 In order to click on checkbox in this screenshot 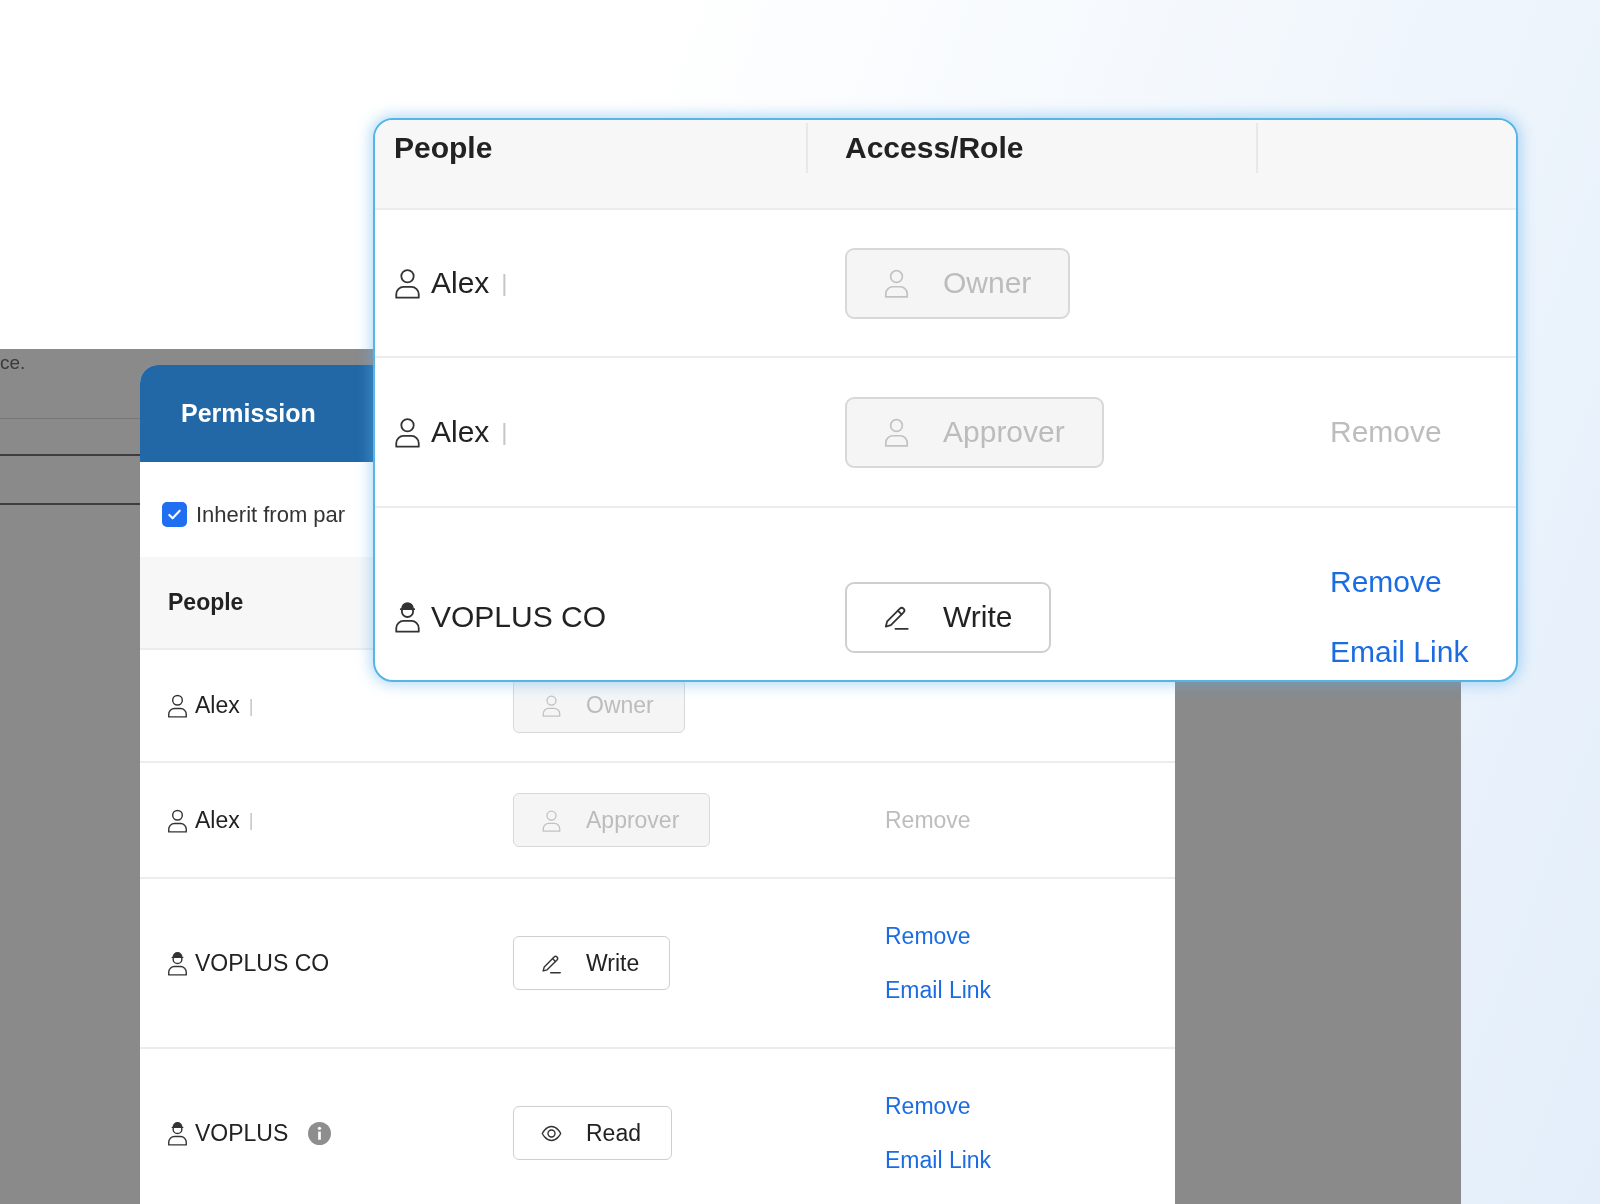, I will do `click(174, 514)`.